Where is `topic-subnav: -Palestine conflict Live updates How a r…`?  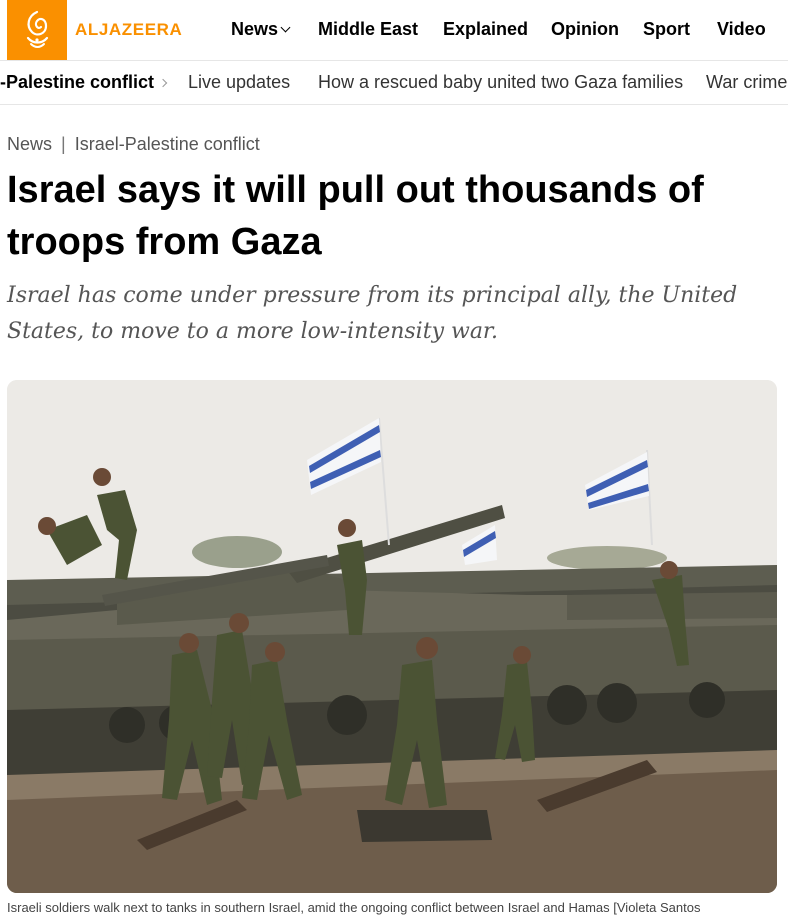 topic-subnav: -Palestine conflict Live updates How a r… is located at coordinates (394, 83).